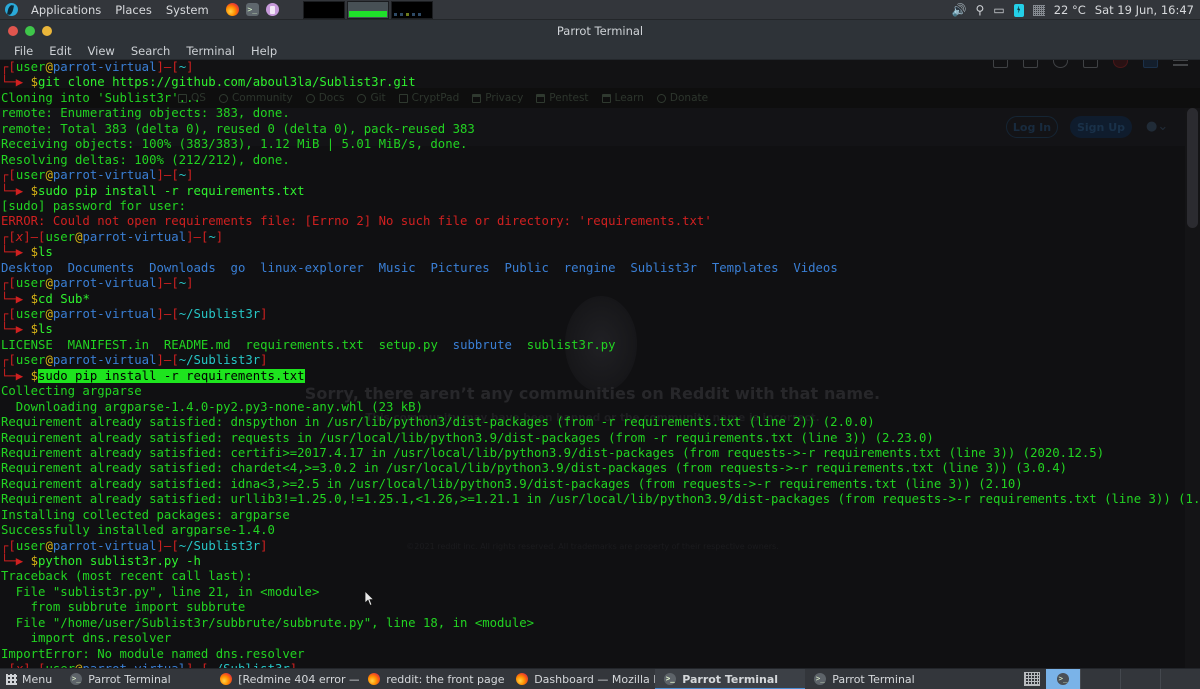  I want to click on show-desktop-icon, so click(1032, 679).